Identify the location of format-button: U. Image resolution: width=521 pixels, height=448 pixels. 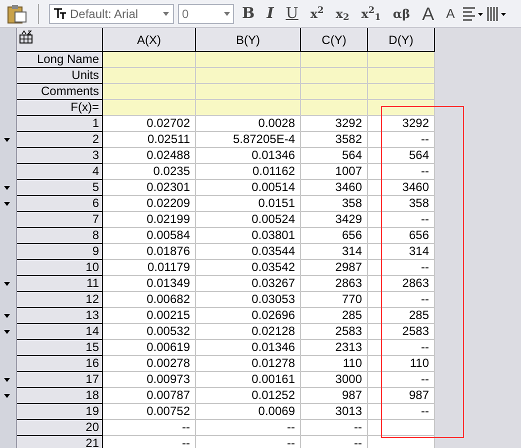
(292, 13).